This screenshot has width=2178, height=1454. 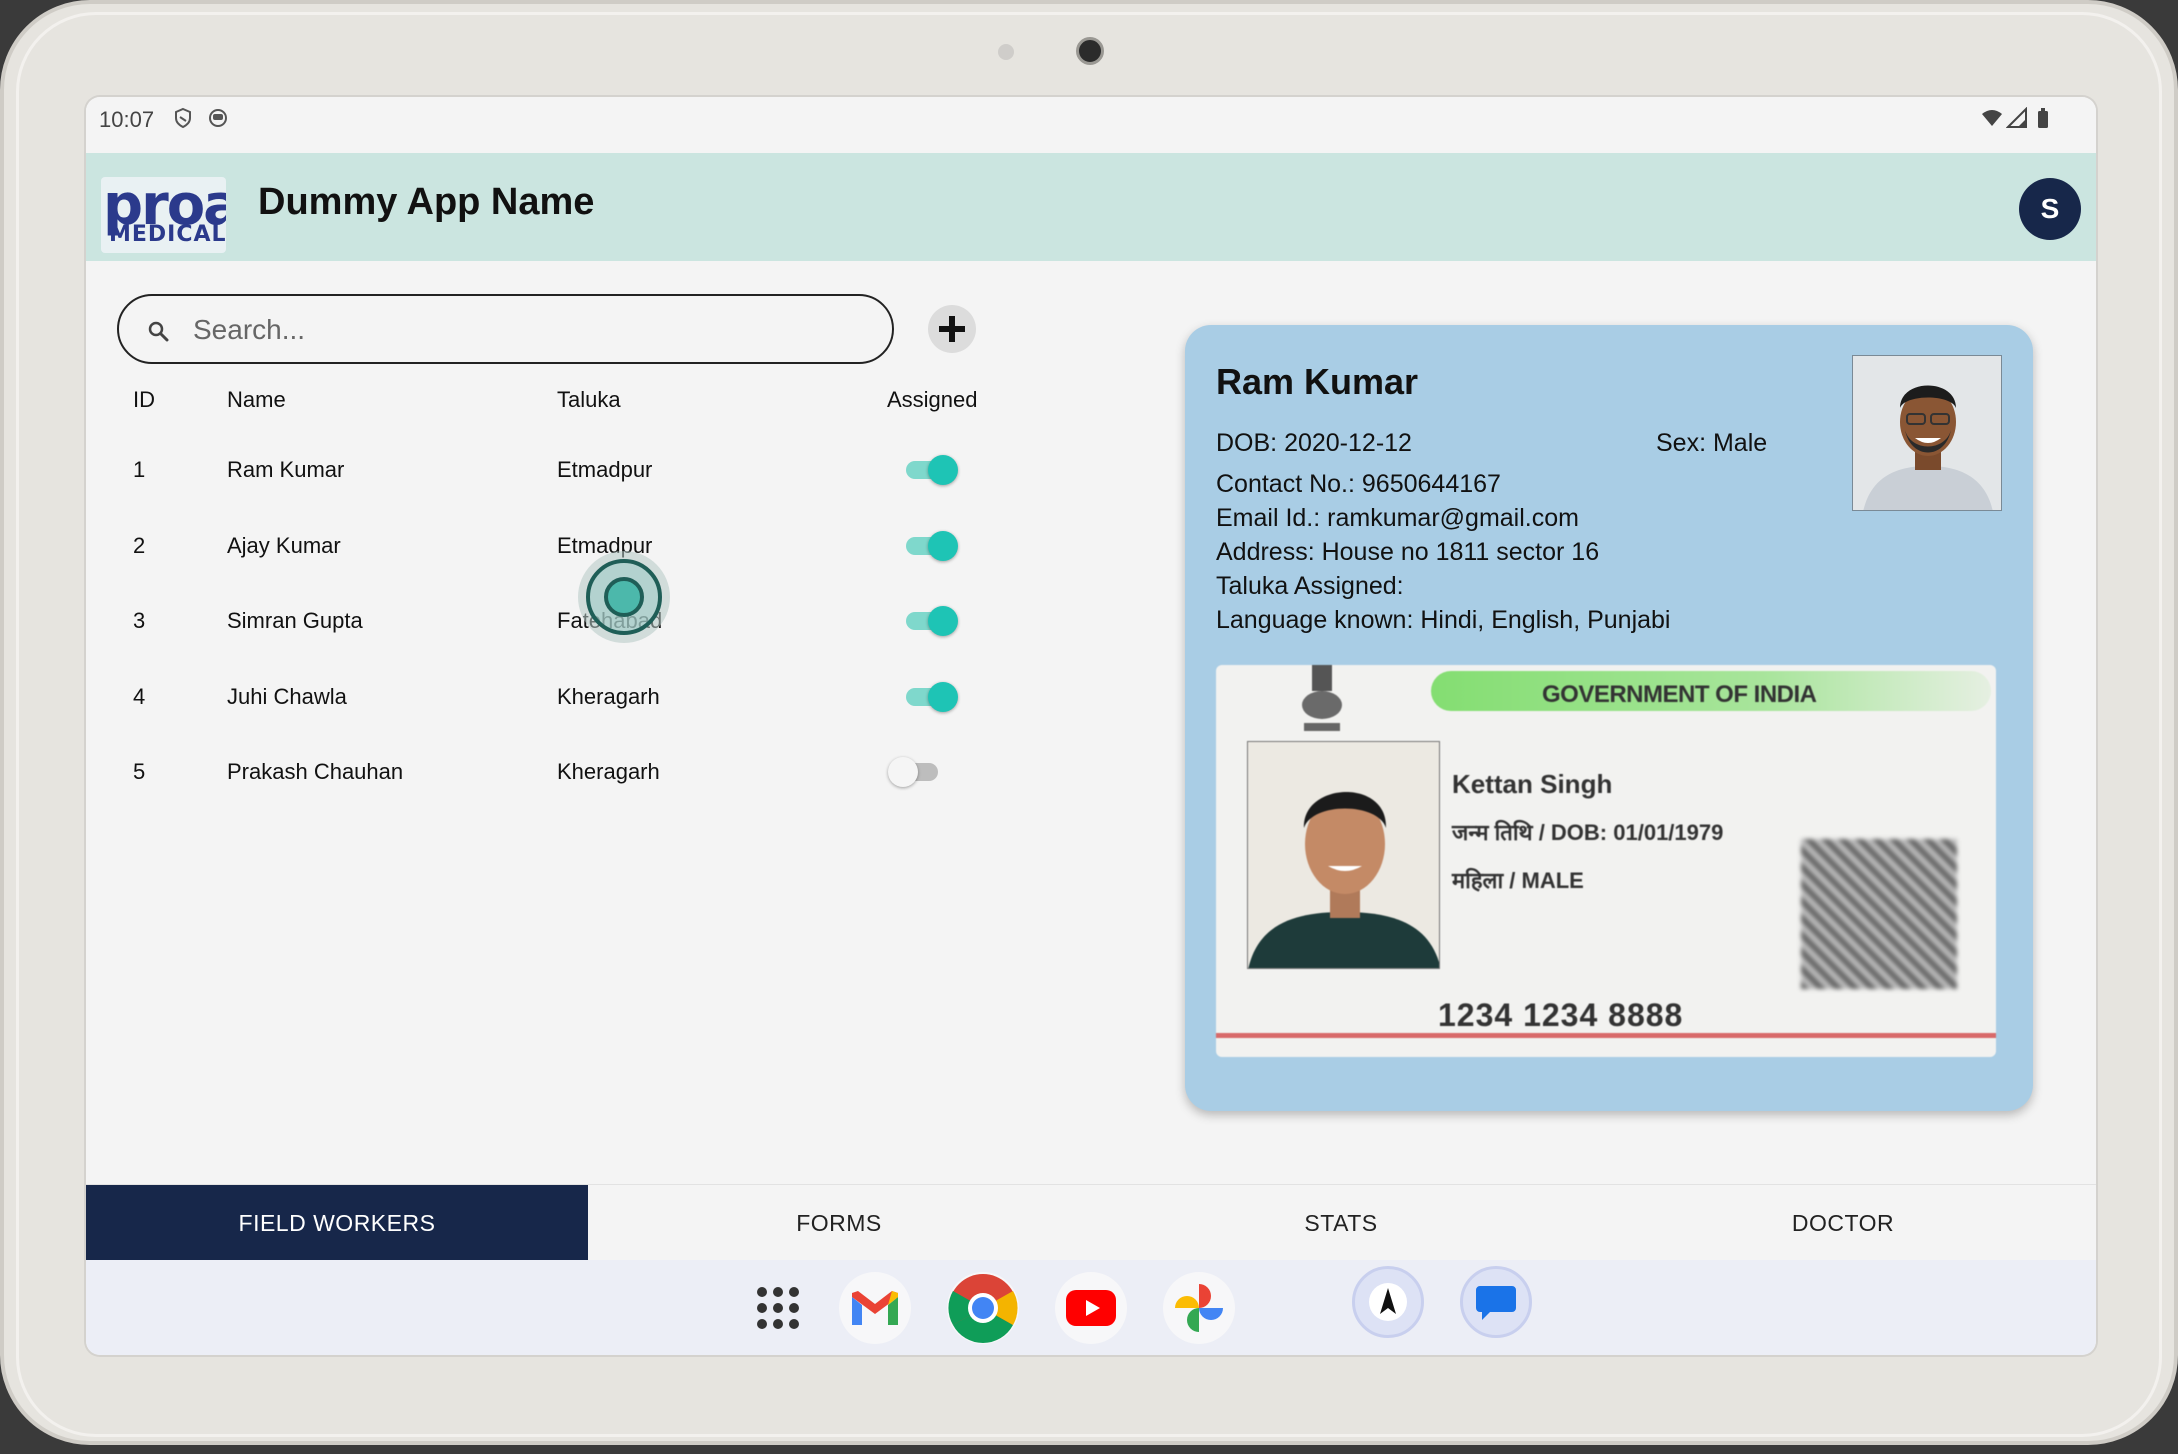 What do you see at coordinates (163, 215) in the screenshot?
I see `proa-medical-logo: proa MEDICAL` at bounding box center [163, 215].